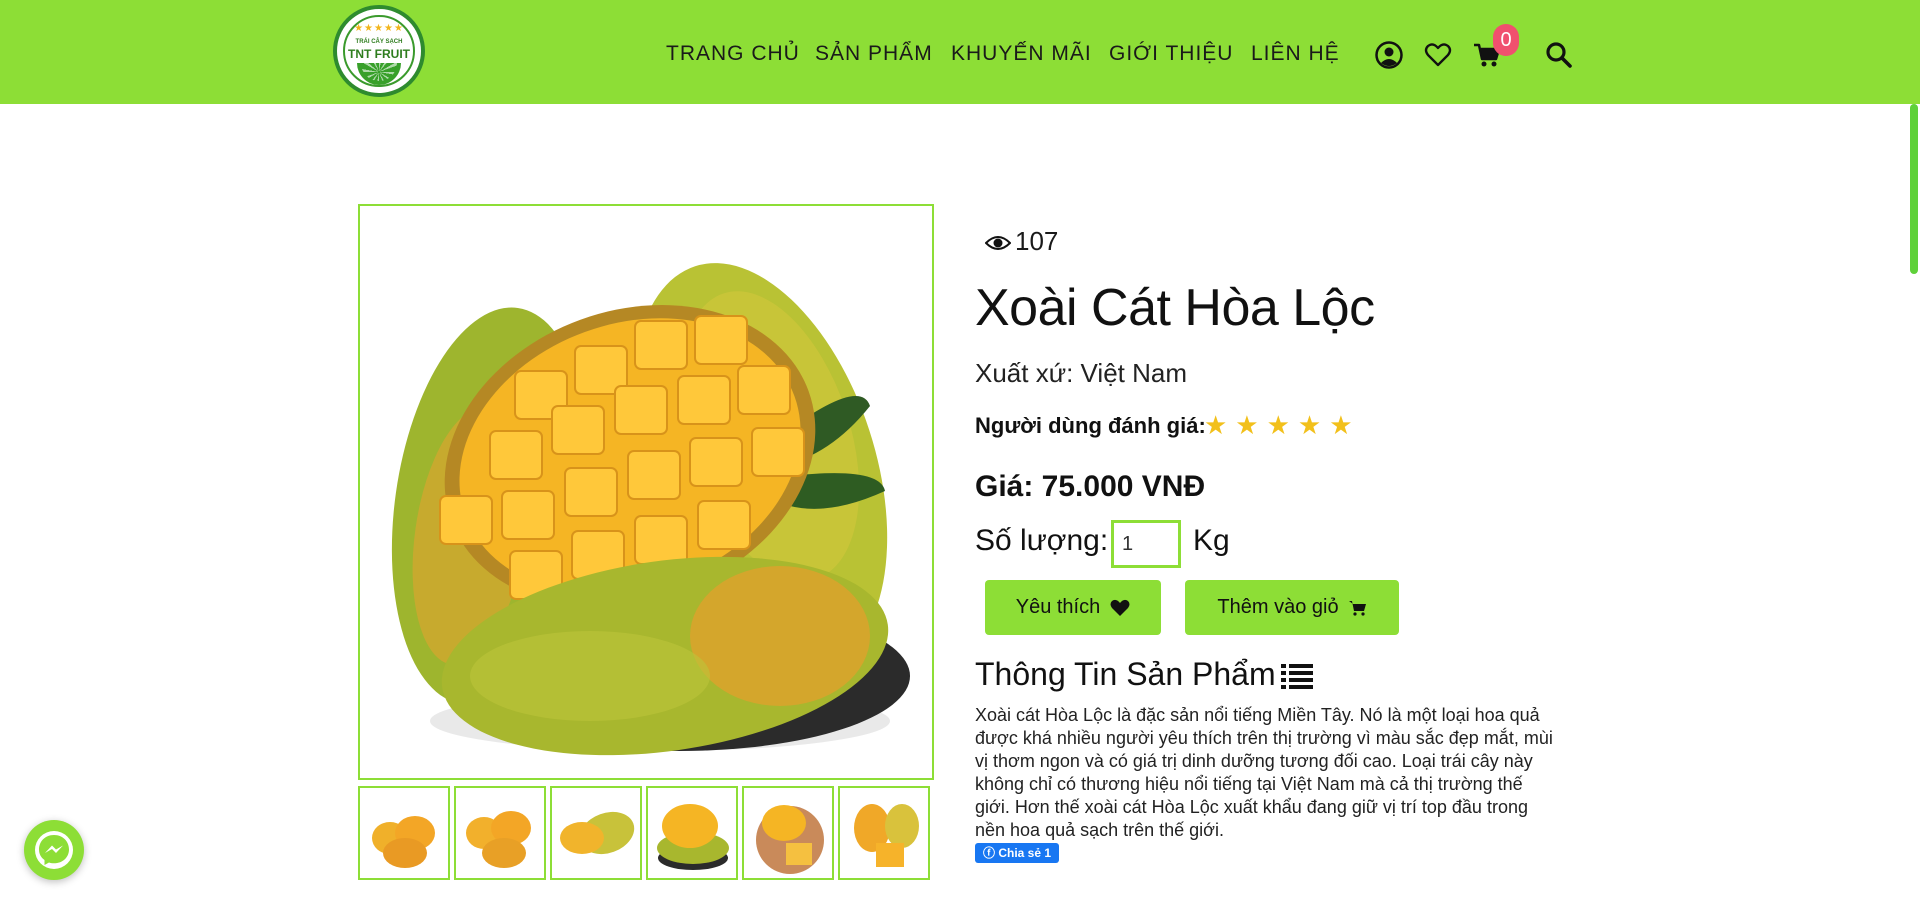 This screenshot has height=901, width=1920. What do you see at coordinates (1171, 54) in the screenshot?
I see `nav-about: GIỚI THIỆU` at bounding box center [1171, 54].